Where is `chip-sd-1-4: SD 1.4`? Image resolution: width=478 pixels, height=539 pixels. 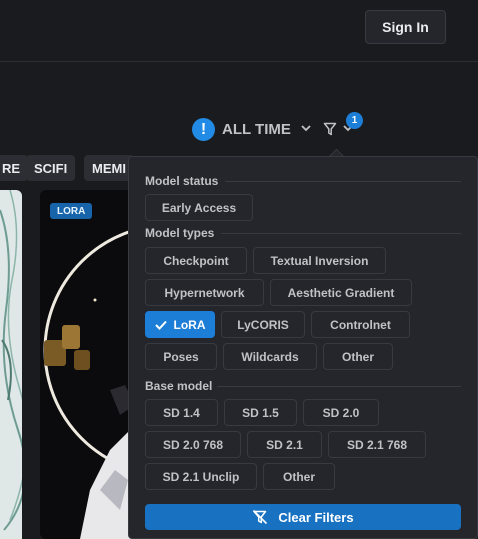 chip-sd-1-4: SD 1.4 is located at coordinates (181, 412).